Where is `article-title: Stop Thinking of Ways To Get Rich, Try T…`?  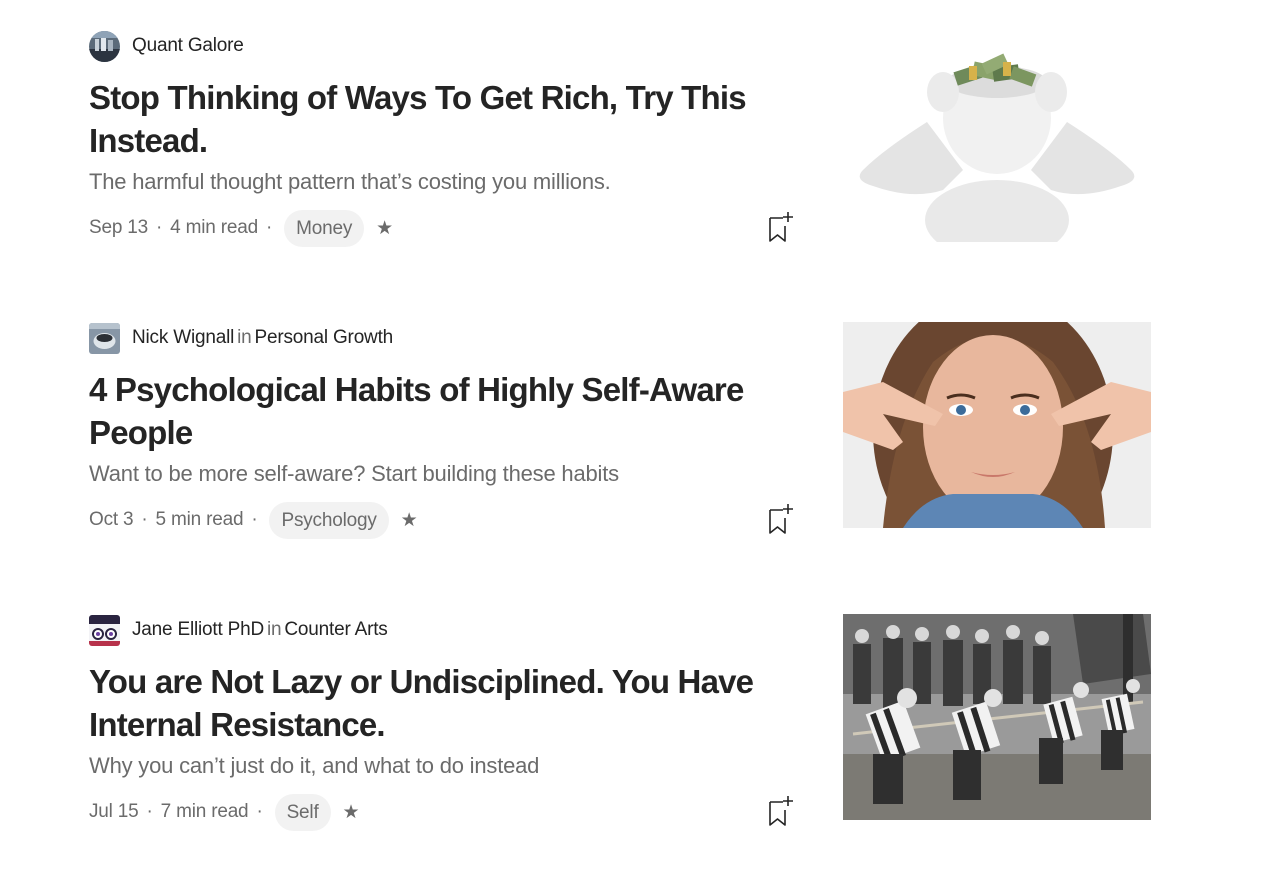 article-title: Stop Thinking of Ways To Get Rich, Try T… is located at coordinates (439, 119).